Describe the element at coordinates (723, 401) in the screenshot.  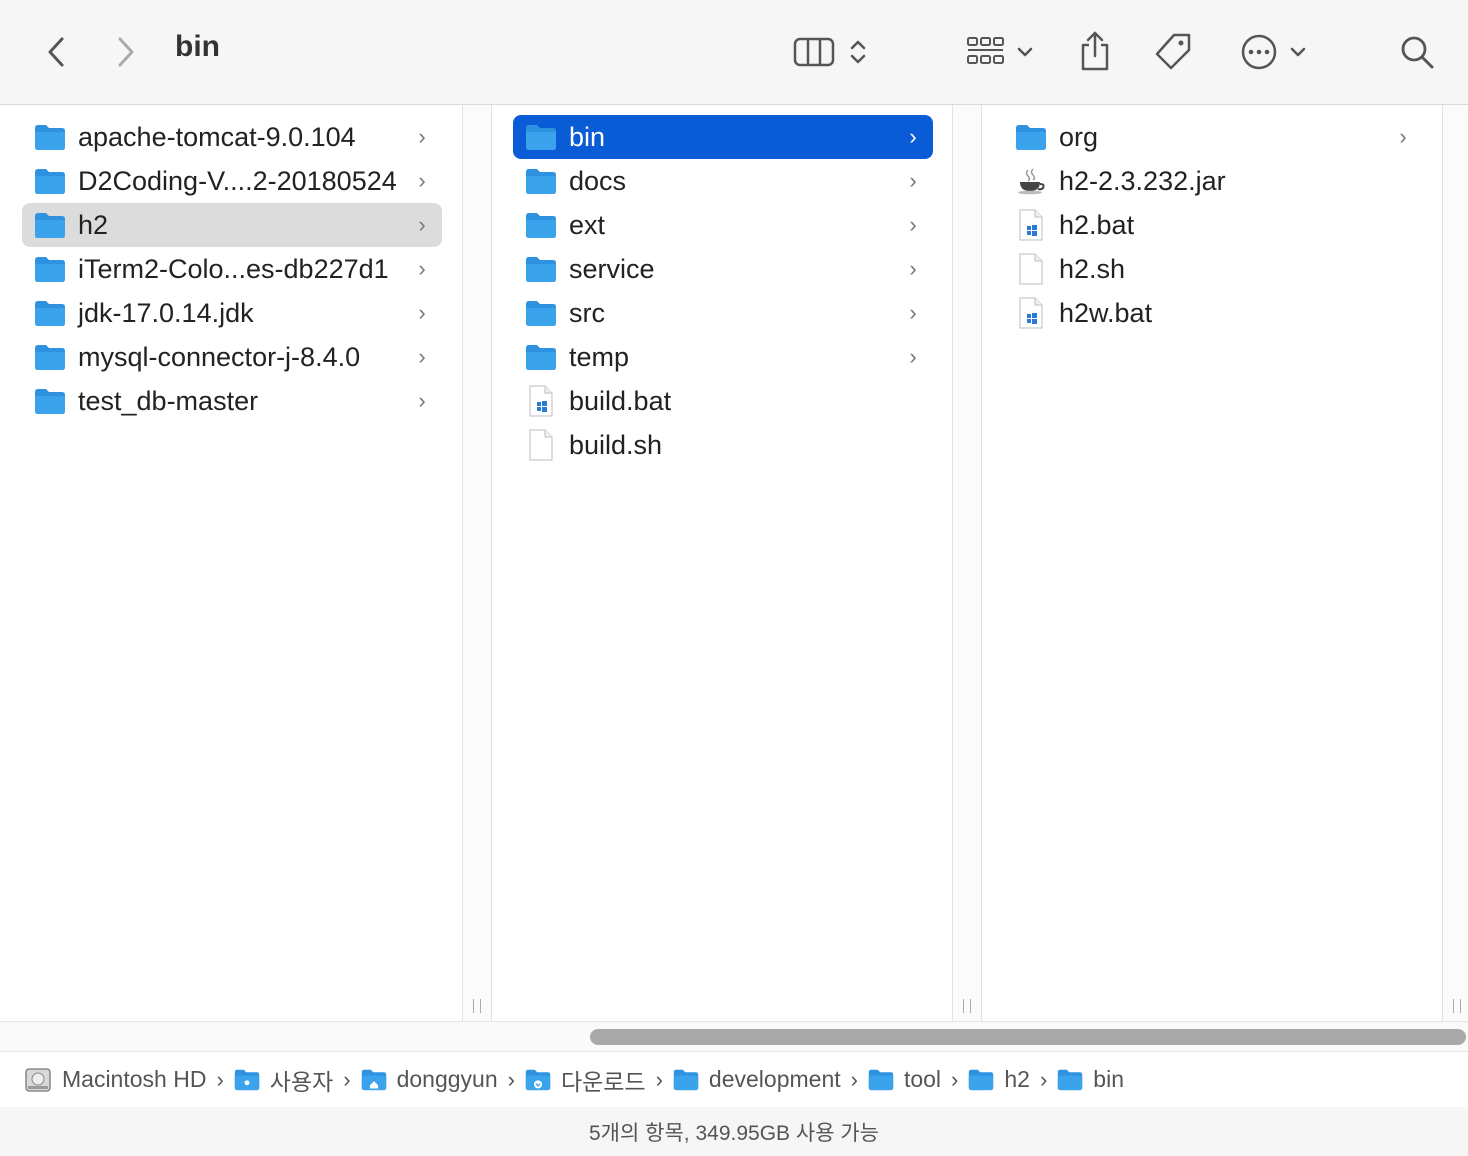
I see `file-row-build-bat: build.bat` at that location.